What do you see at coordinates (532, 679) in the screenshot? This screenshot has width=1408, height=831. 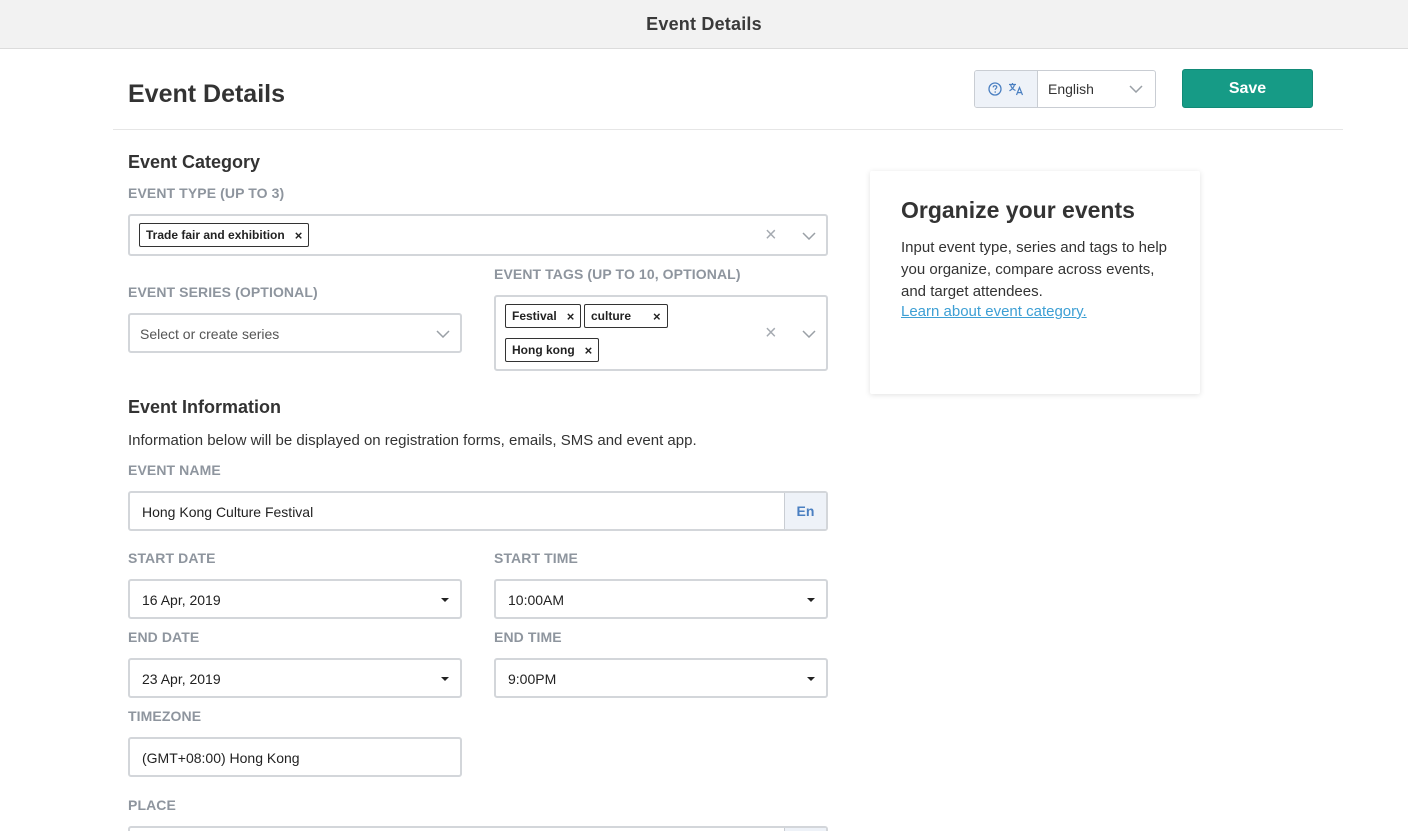 I see `end-time-value: 9:00PM` at bounding box center [532, 679].